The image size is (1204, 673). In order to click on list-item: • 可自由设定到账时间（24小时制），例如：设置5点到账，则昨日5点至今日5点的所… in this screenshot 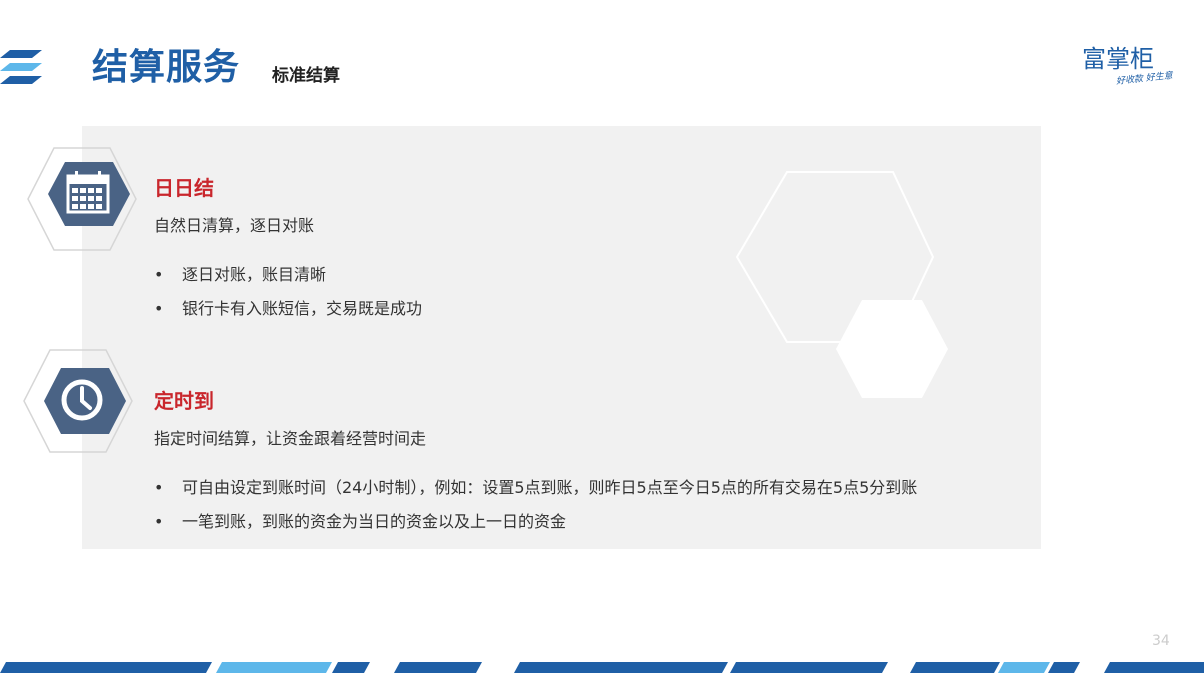, I will do `click(535, 488)`.